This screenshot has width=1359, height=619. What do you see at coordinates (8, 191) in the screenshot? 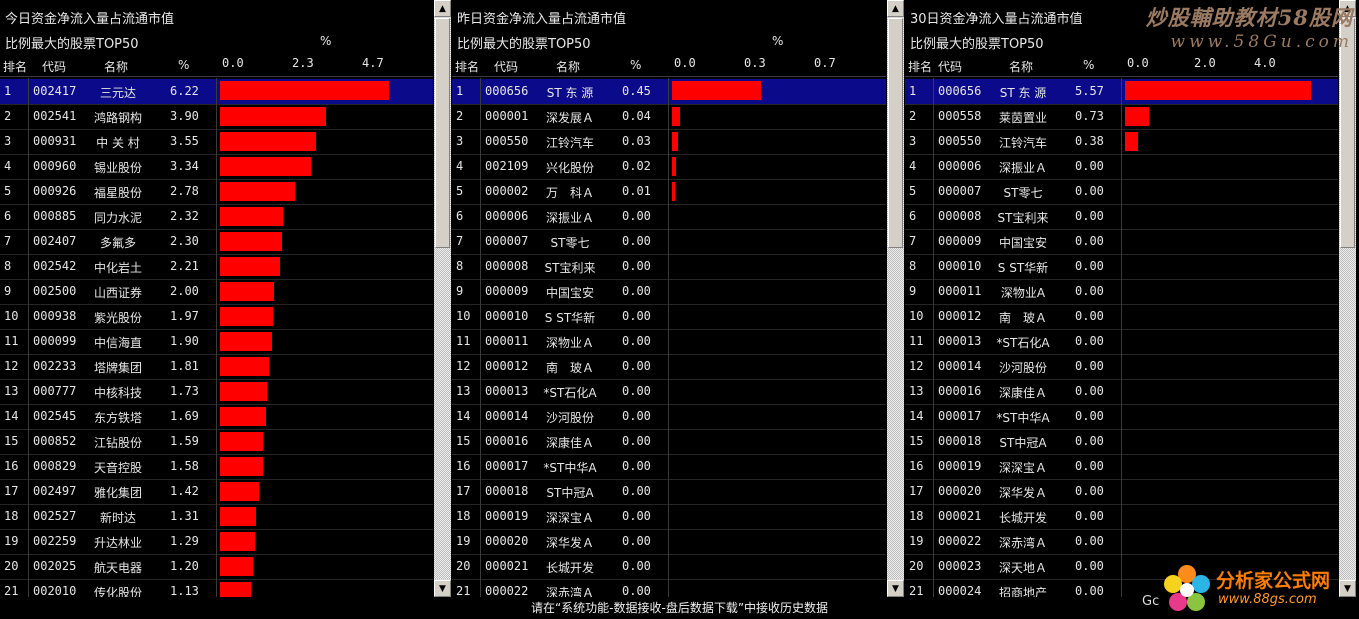
I see `rank-cell: 5` at bounding box center [8, 191].